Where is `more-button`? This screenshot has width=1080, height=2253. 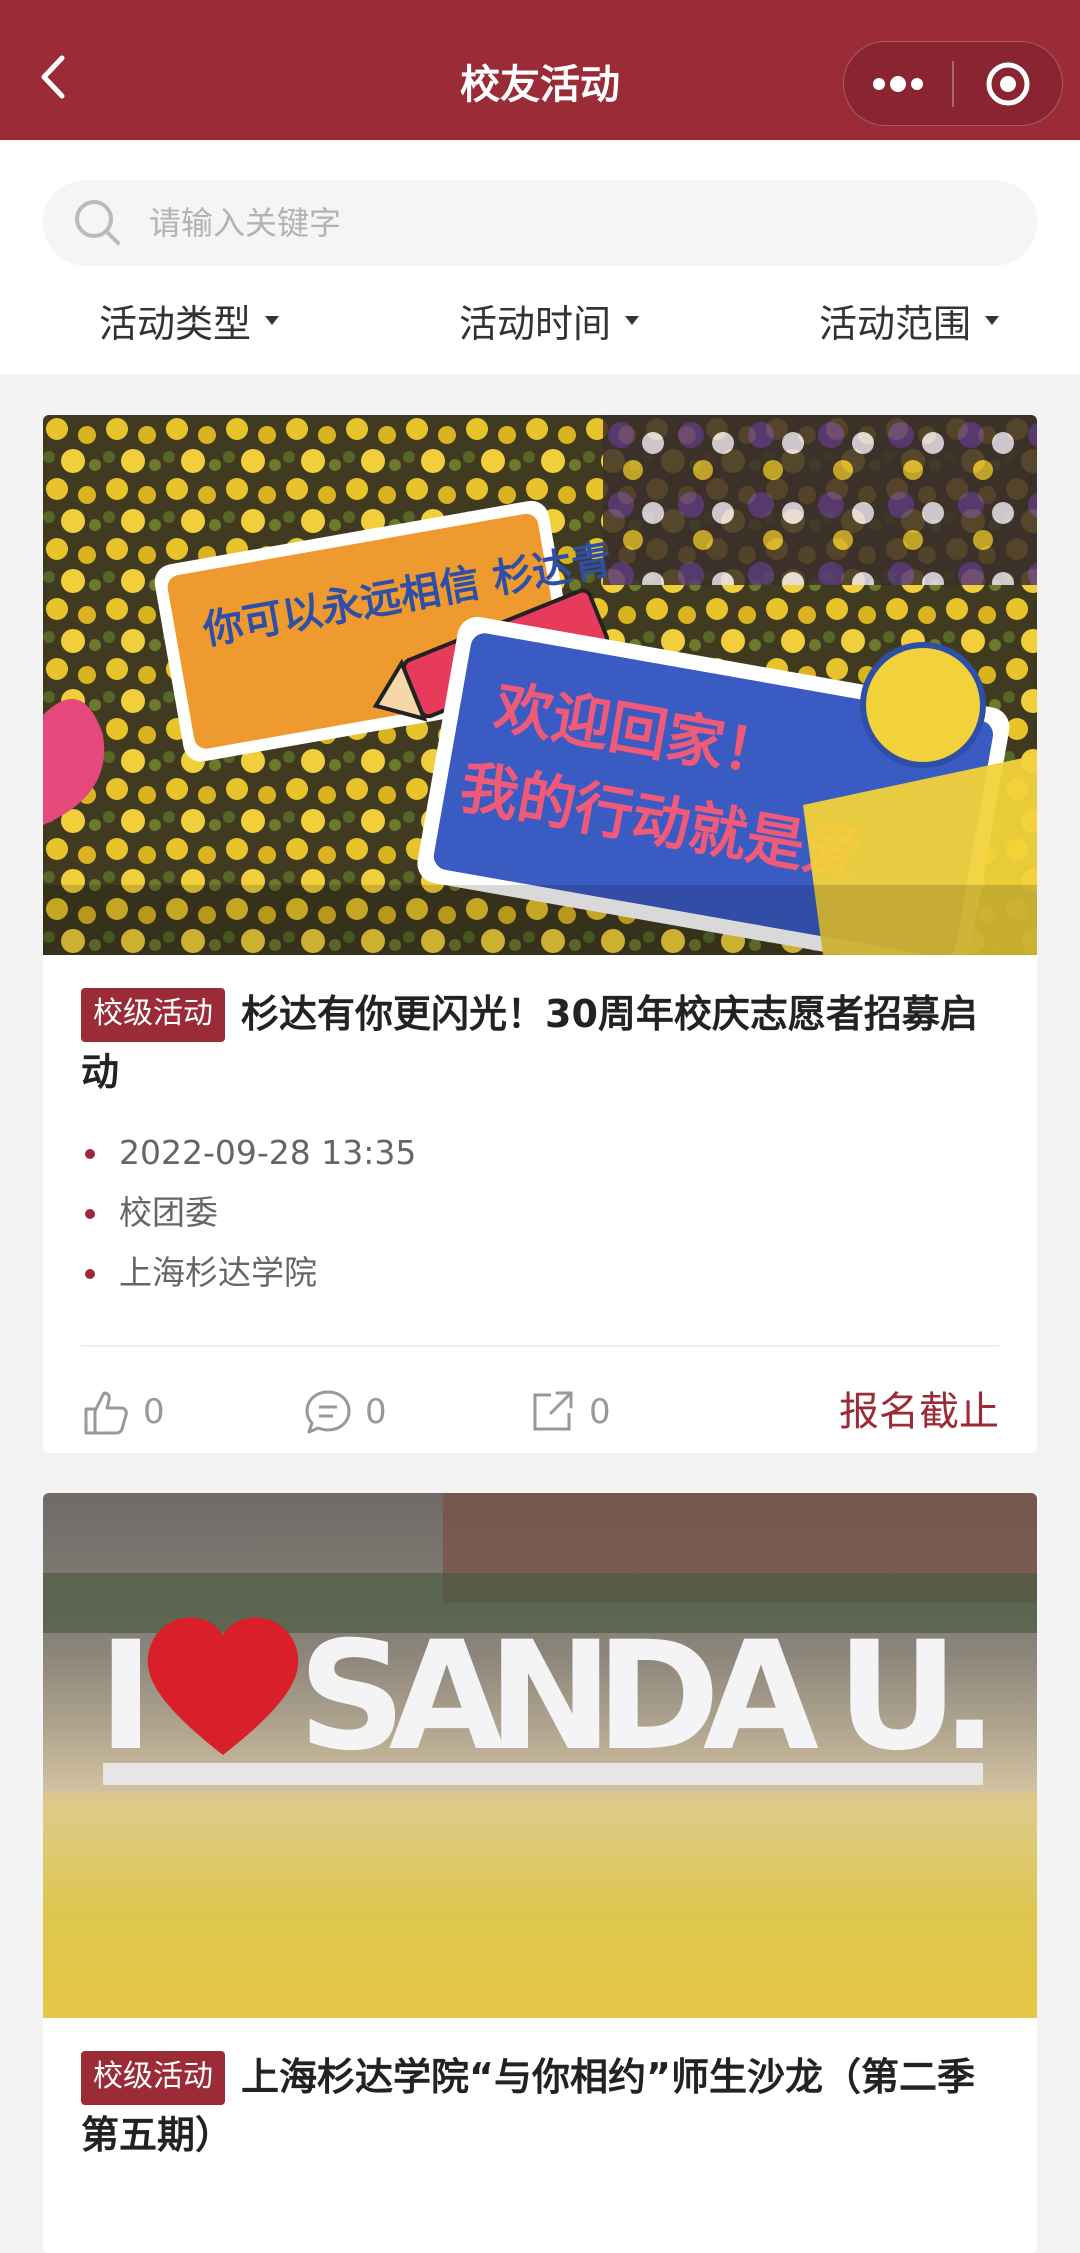 more-button is located at coordinates (898, 83).